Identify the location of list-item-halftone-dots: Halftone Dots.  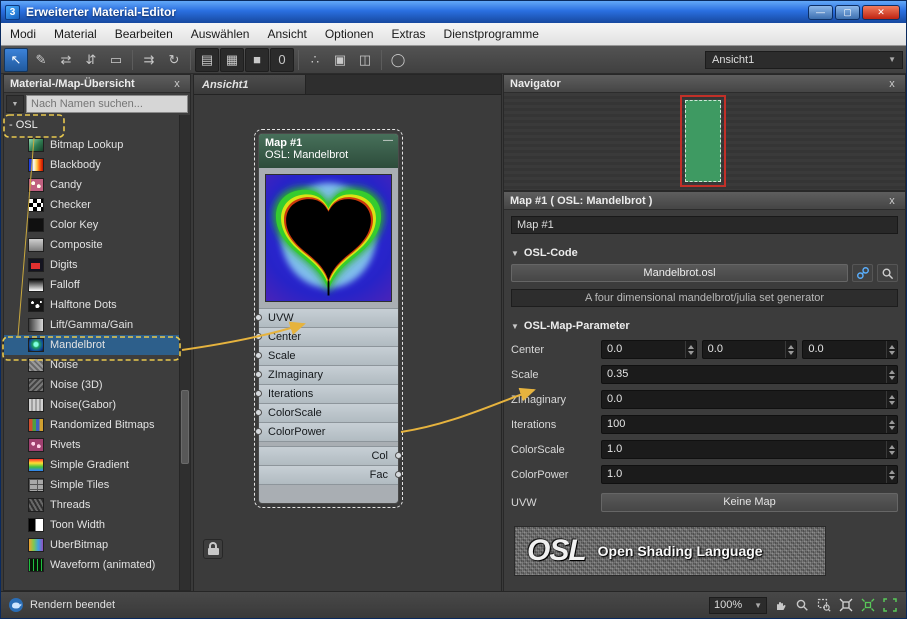
(91, 305).